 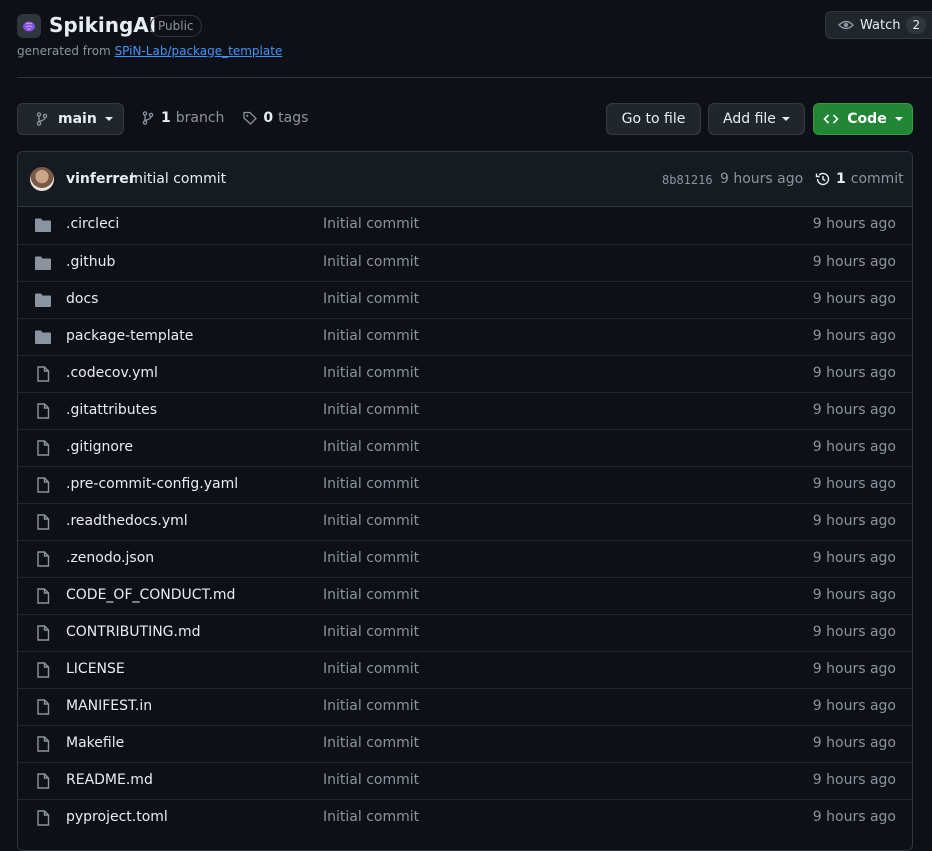 What do you see at coordinates (82, 299) in the screenshot?
I see `file-name: docs` at bounding box center [82, 299].